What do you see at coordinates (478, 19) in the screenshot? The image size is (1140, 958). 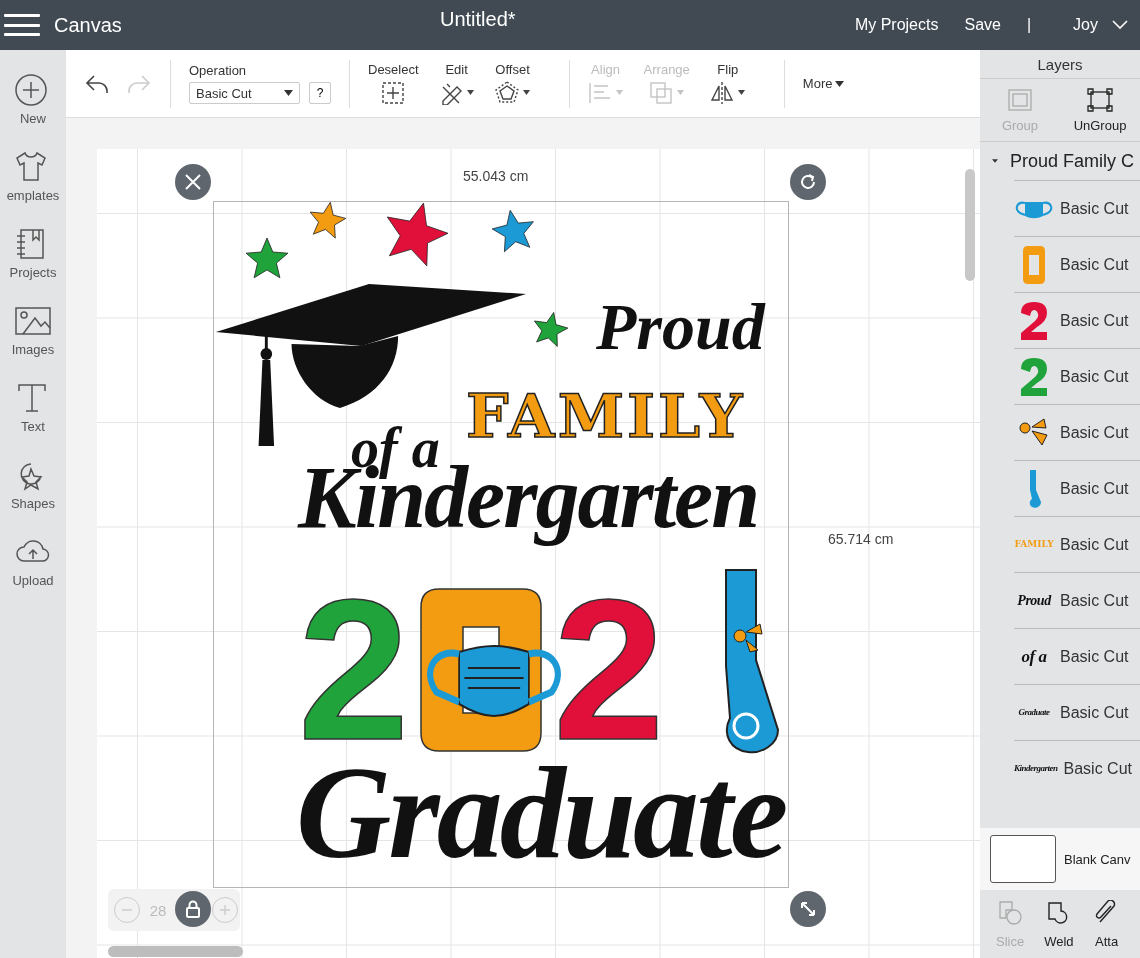 I see `document-title: Untitled*` at bounding box center [478, 19].